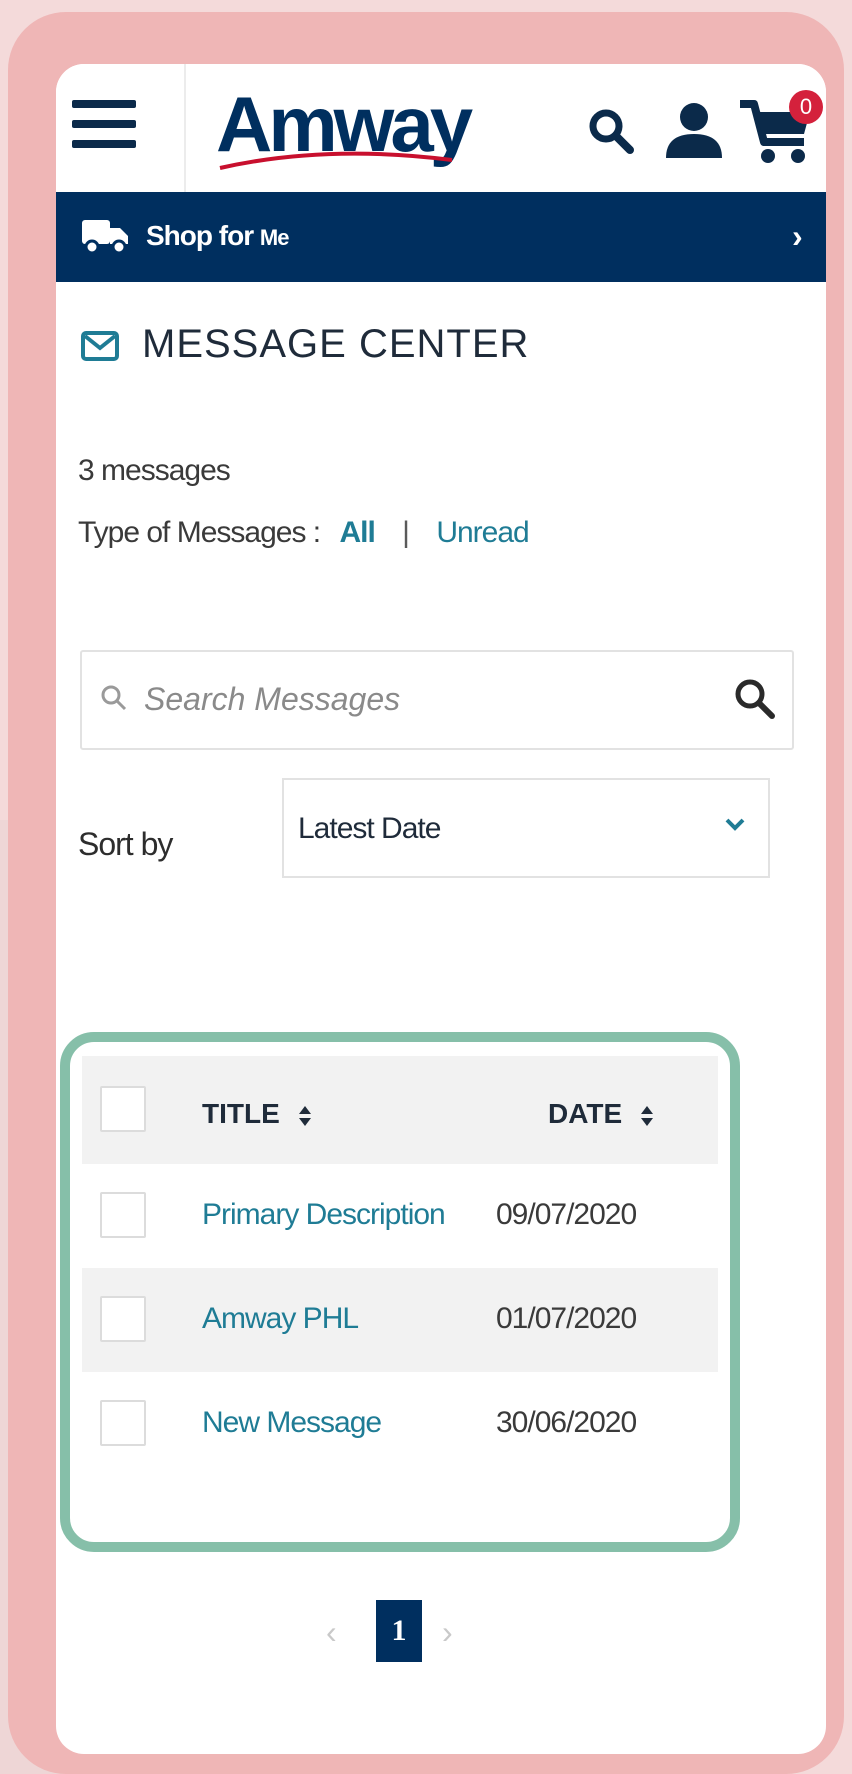  Describe the element at coordinates (797, 236) in the screenshot. I see `chevron-right-icon: ›` at that location.